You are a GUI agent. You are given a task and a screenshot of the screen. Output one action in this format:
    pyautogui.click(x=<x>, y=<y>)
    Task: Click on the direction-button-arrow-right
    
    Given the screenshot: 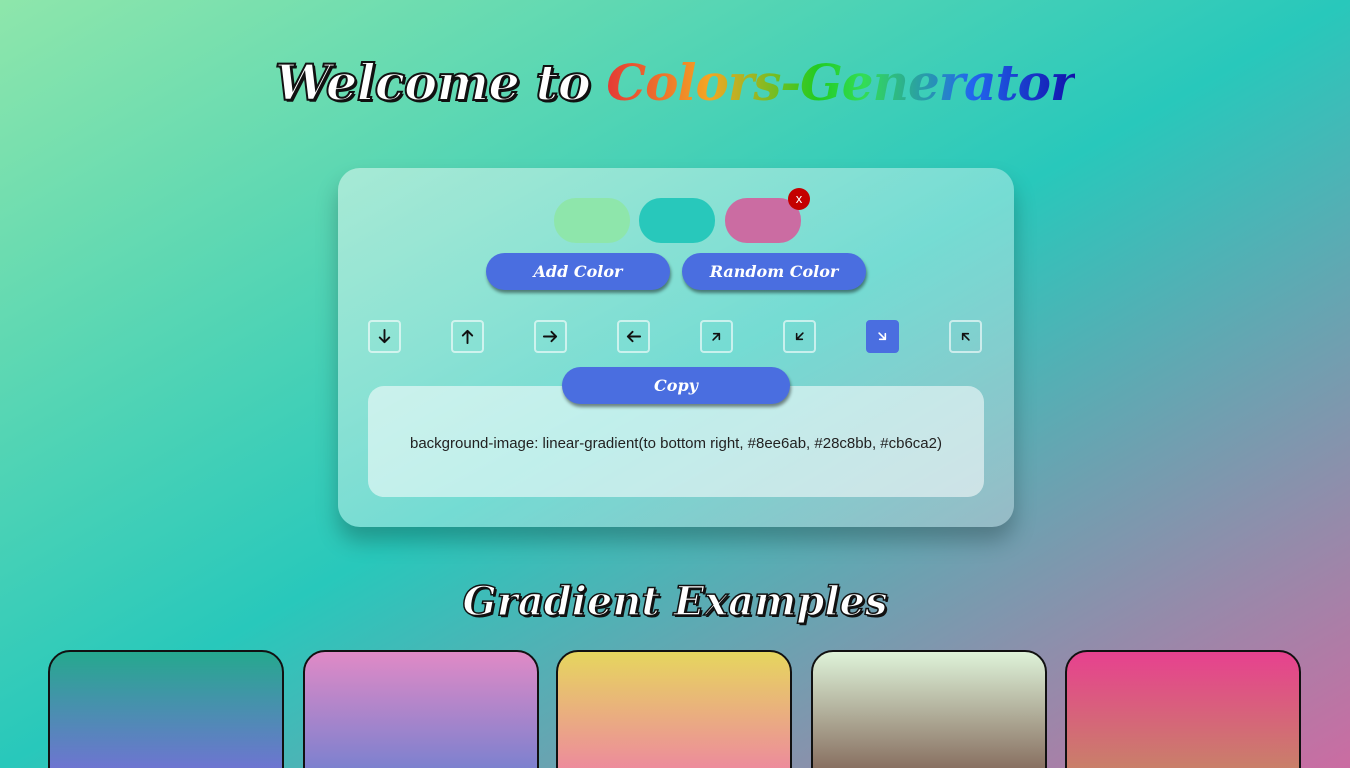 What is the action you would take?
    pyautogui.click(x=550, y=336)
    